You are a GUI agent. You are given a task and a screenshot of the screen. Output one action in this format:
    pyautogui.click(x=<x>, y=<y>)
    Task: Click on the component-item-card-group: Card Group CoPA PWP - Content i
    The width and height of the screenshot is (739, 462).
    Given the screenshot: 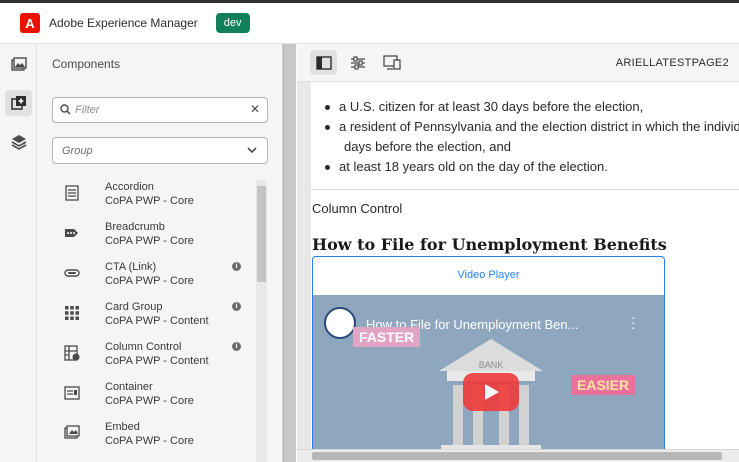 What is the action you would take?
    pyautogui.click(x=152, y=316)
    